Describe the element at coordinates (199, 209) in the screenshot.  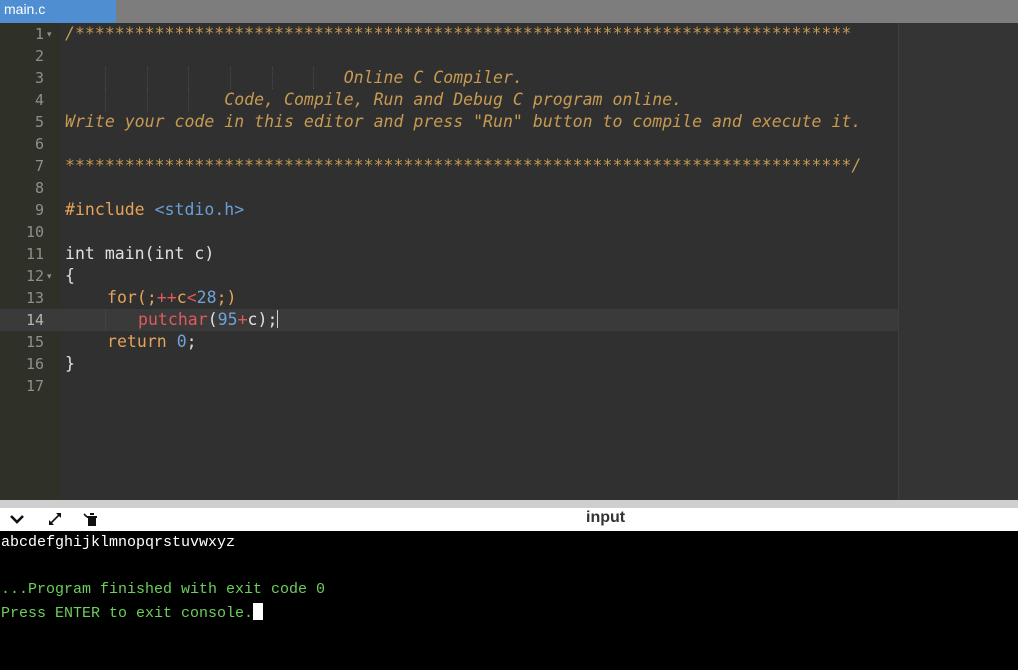
I see `include-header: <stdio.h>` at that location.